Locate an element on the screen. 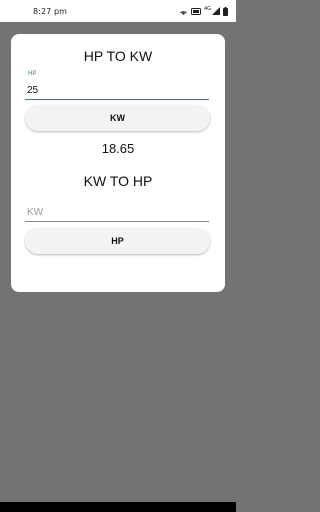 This screenshot has height=512, width=320. volte-icon is located at coordinates (195, 11).